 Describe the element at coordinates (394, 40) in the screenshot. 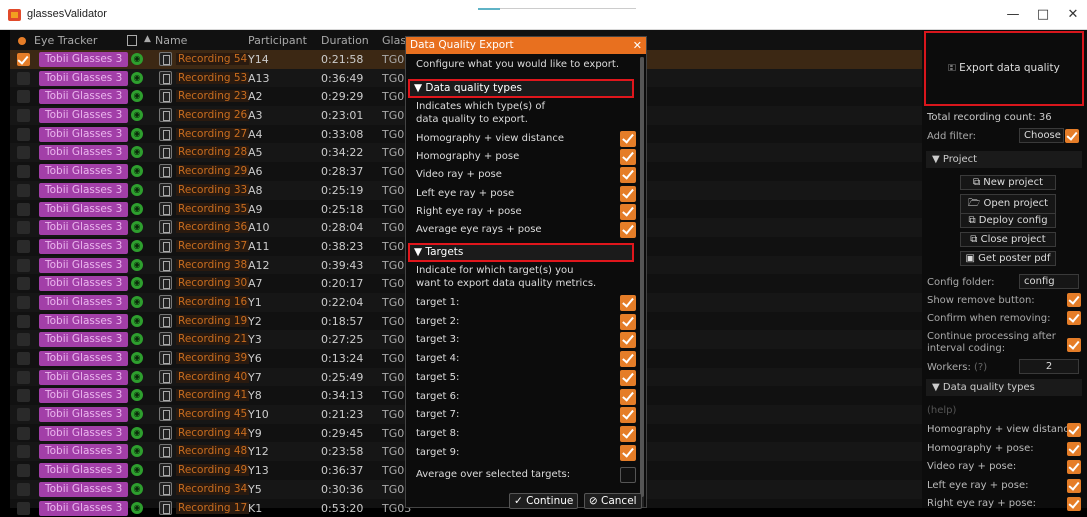

I see `header-glasses: Glas` at that location.